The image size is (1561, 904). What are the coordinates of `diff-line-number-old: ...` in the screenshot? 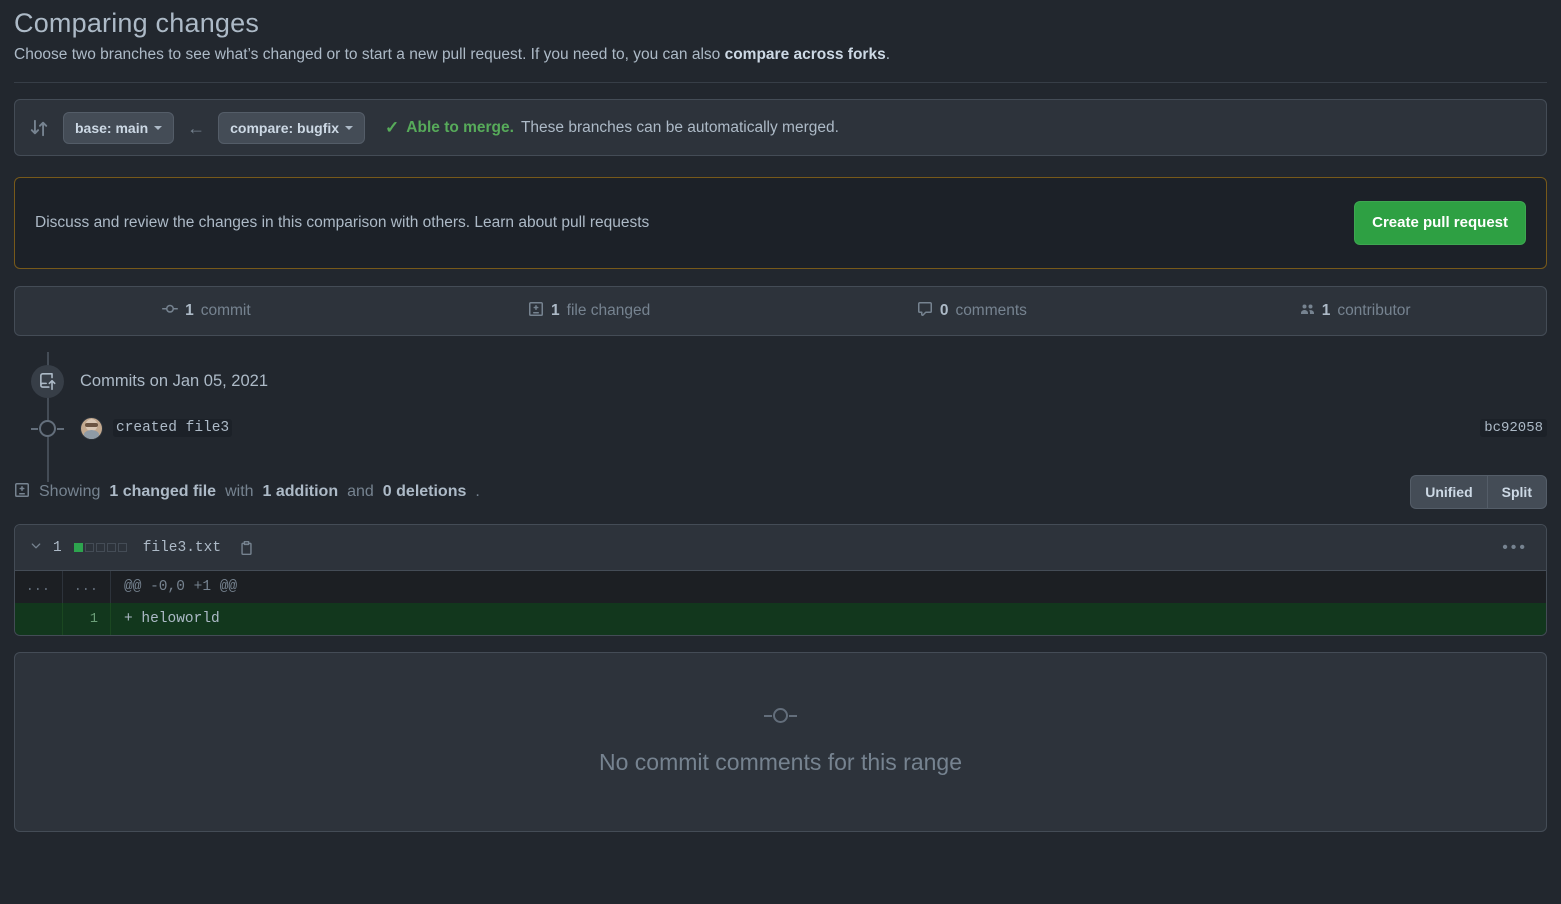 It's located at (39, 587).